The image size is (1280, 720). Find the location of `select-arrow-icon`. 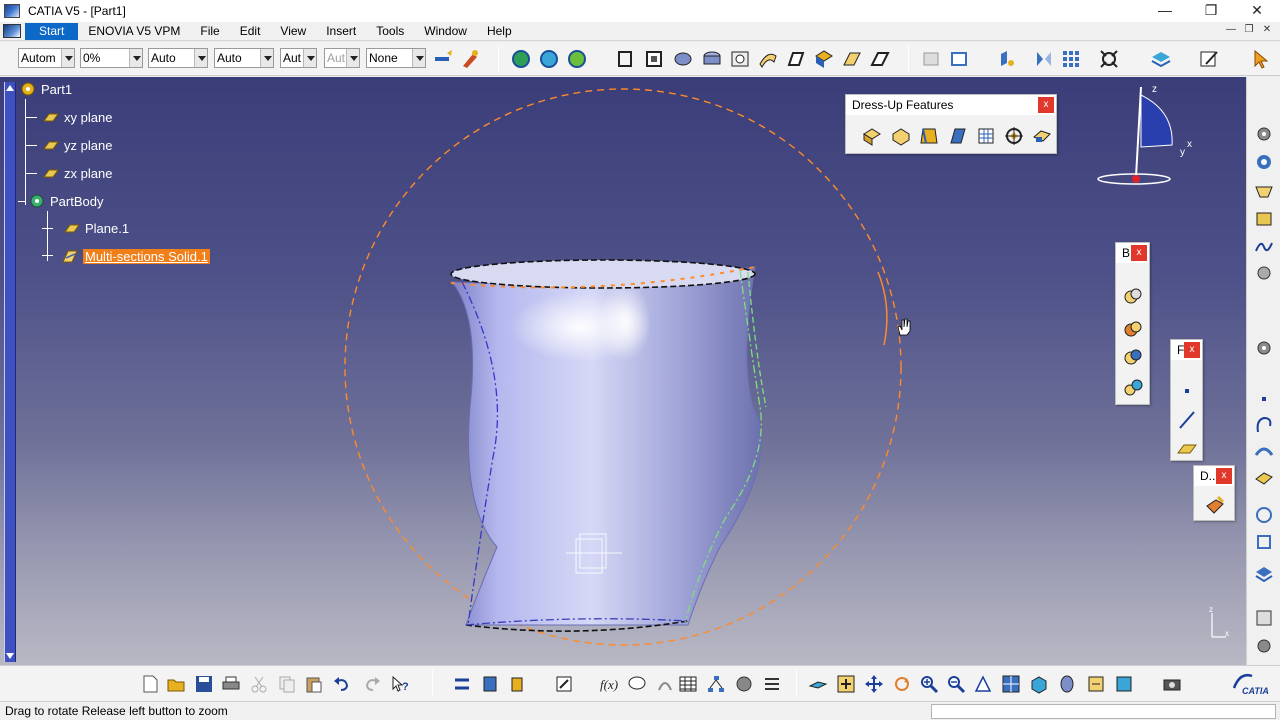

select-arrow-icon is located at coordinates (1261, 59).